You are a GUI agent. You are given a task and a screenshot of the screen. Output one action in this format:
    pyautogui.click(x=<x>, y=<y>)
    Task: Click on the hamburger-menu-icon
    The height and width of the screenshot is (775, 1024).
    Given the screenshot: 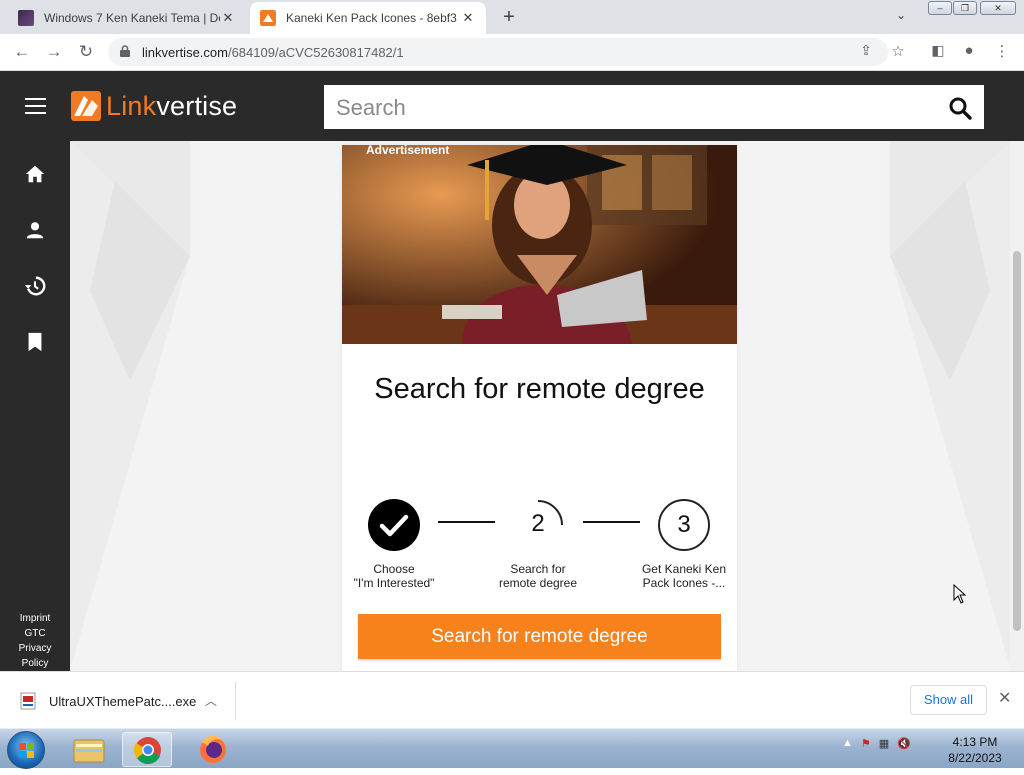 What is the action you would take?
    pyautogui.click(x=35, y=106)
    